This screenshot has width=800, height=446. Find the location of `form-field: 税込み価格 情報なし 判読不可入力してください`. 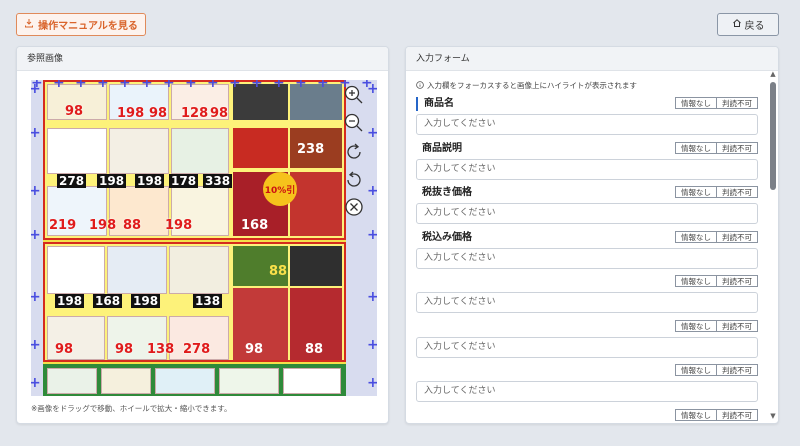

form-field: 税込み価格 情報なし 判読不可入力してください is located at coordinates (588, 250).